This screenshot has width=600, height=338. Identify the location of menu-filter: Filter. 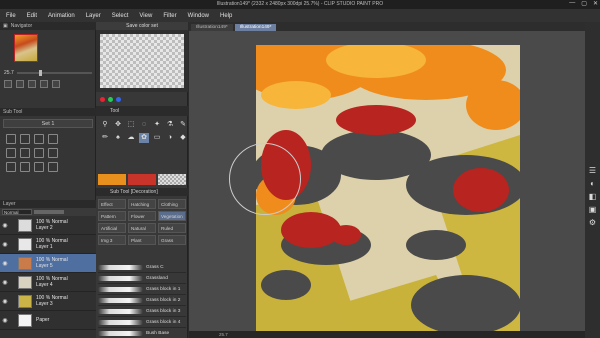
(169, 16).